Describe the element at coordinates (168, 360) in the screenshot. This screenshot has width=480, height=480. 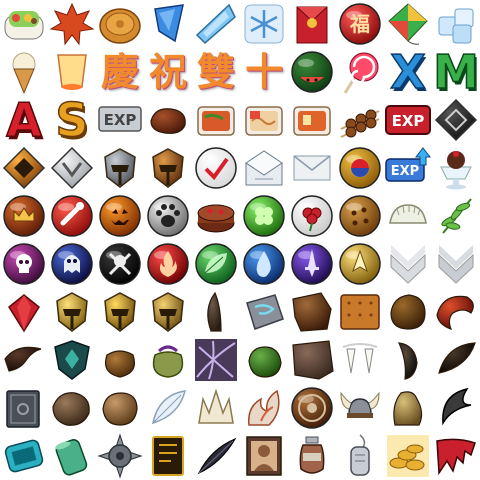
I see `tied-sack-icon` at that location.